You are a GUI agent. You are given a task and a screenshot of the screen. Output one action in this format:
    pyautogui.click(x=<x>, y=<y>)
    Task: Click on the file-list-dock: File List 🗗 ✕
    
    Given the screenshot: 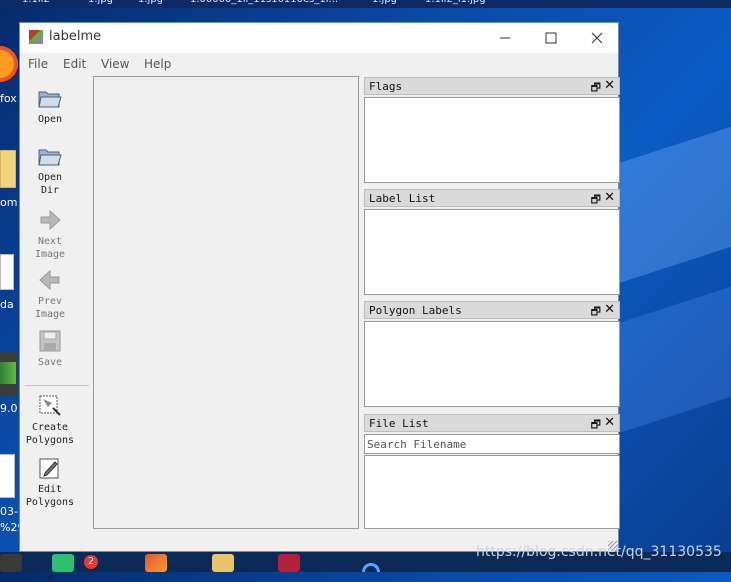 What is the action you would take?
    pyautogui.click(x=492, y=471)
    